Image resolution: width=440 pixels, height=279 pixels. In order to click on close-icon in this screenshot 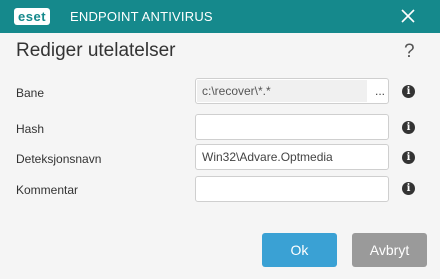, I will do `click(408, 16)`.